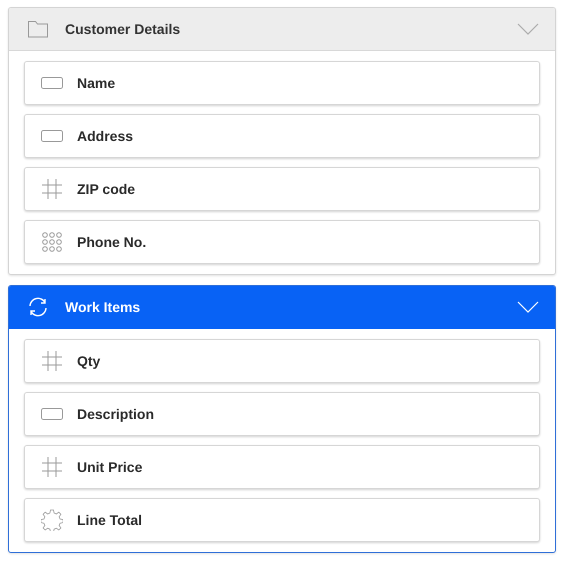  I want to click on field-row: Name, so click(282, 83).